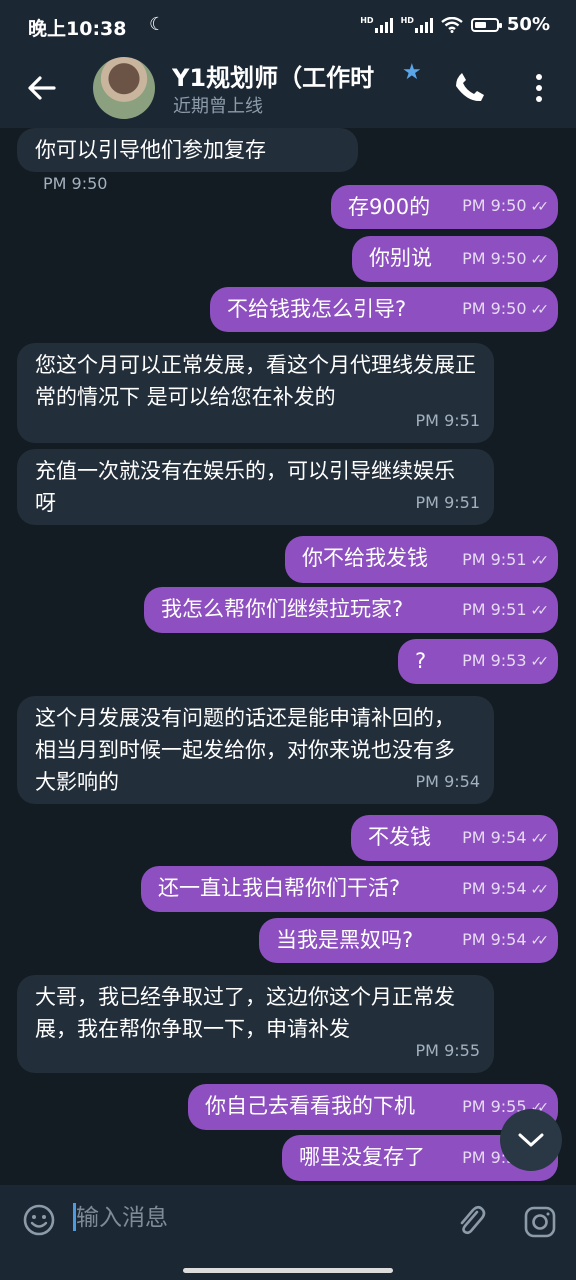 The width and height of the screenshot is (576, 1280). I want to click on phone-icon, so click(470, 87).